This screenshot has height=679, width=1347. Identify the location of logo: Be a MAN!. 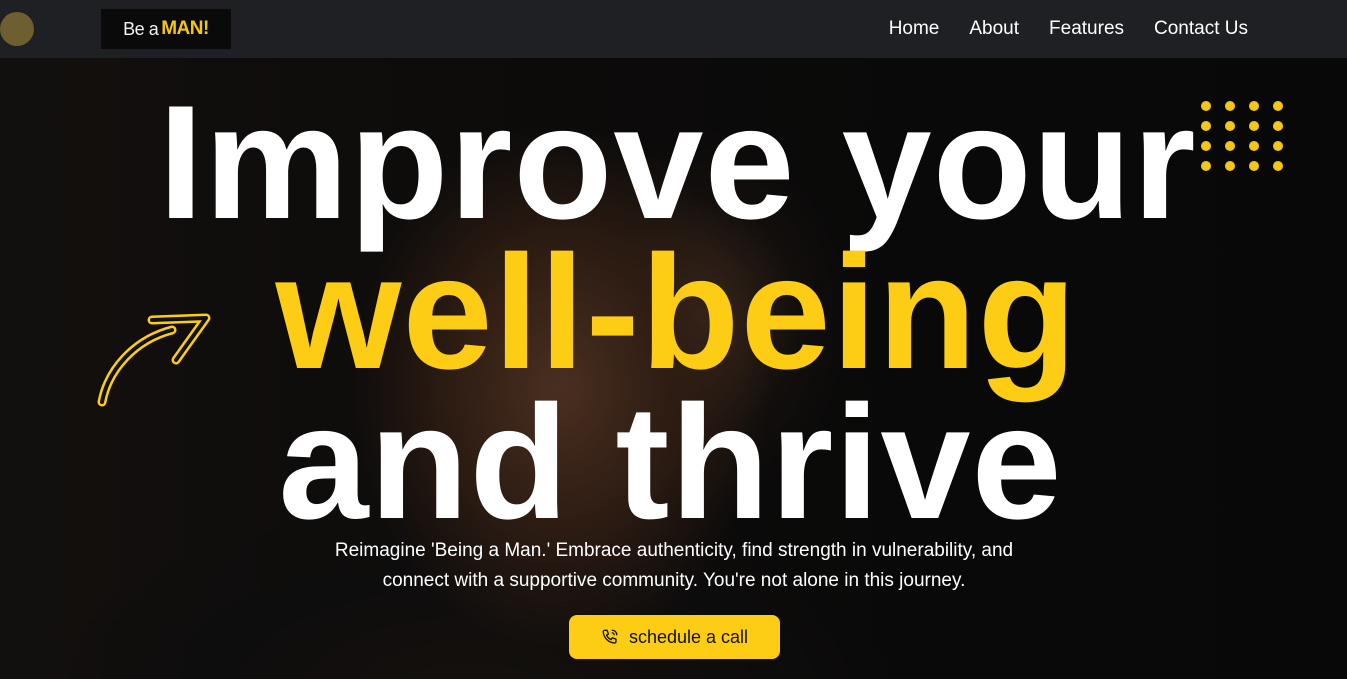
(166, 29).